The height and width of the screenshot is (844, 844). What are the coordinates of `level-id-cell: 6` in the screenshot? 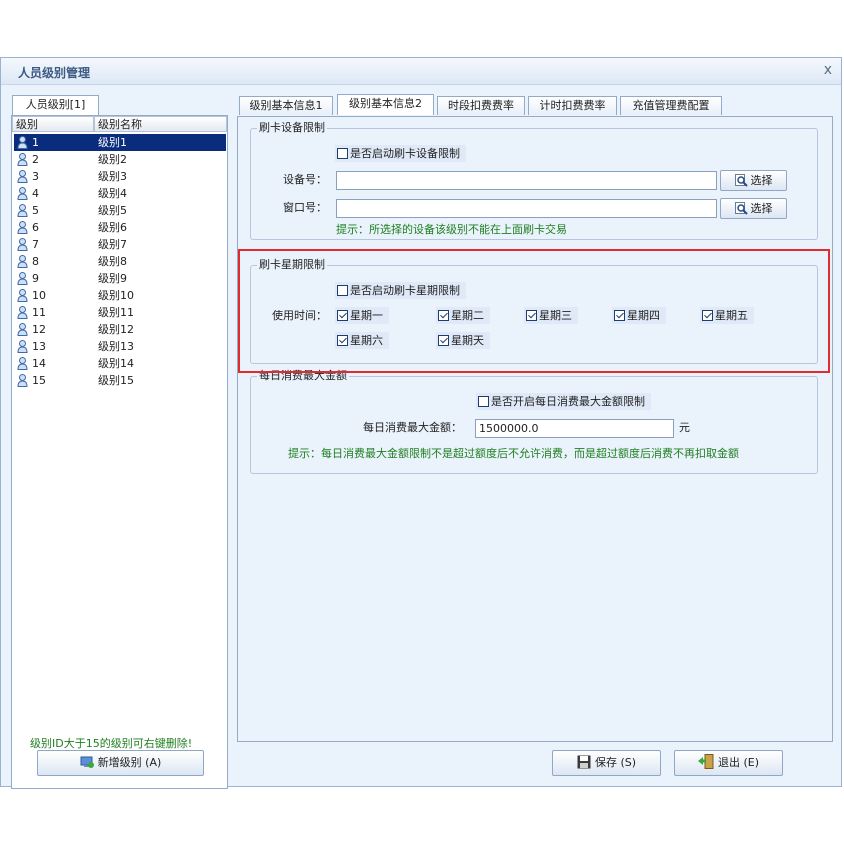 It's located at (35, 227).